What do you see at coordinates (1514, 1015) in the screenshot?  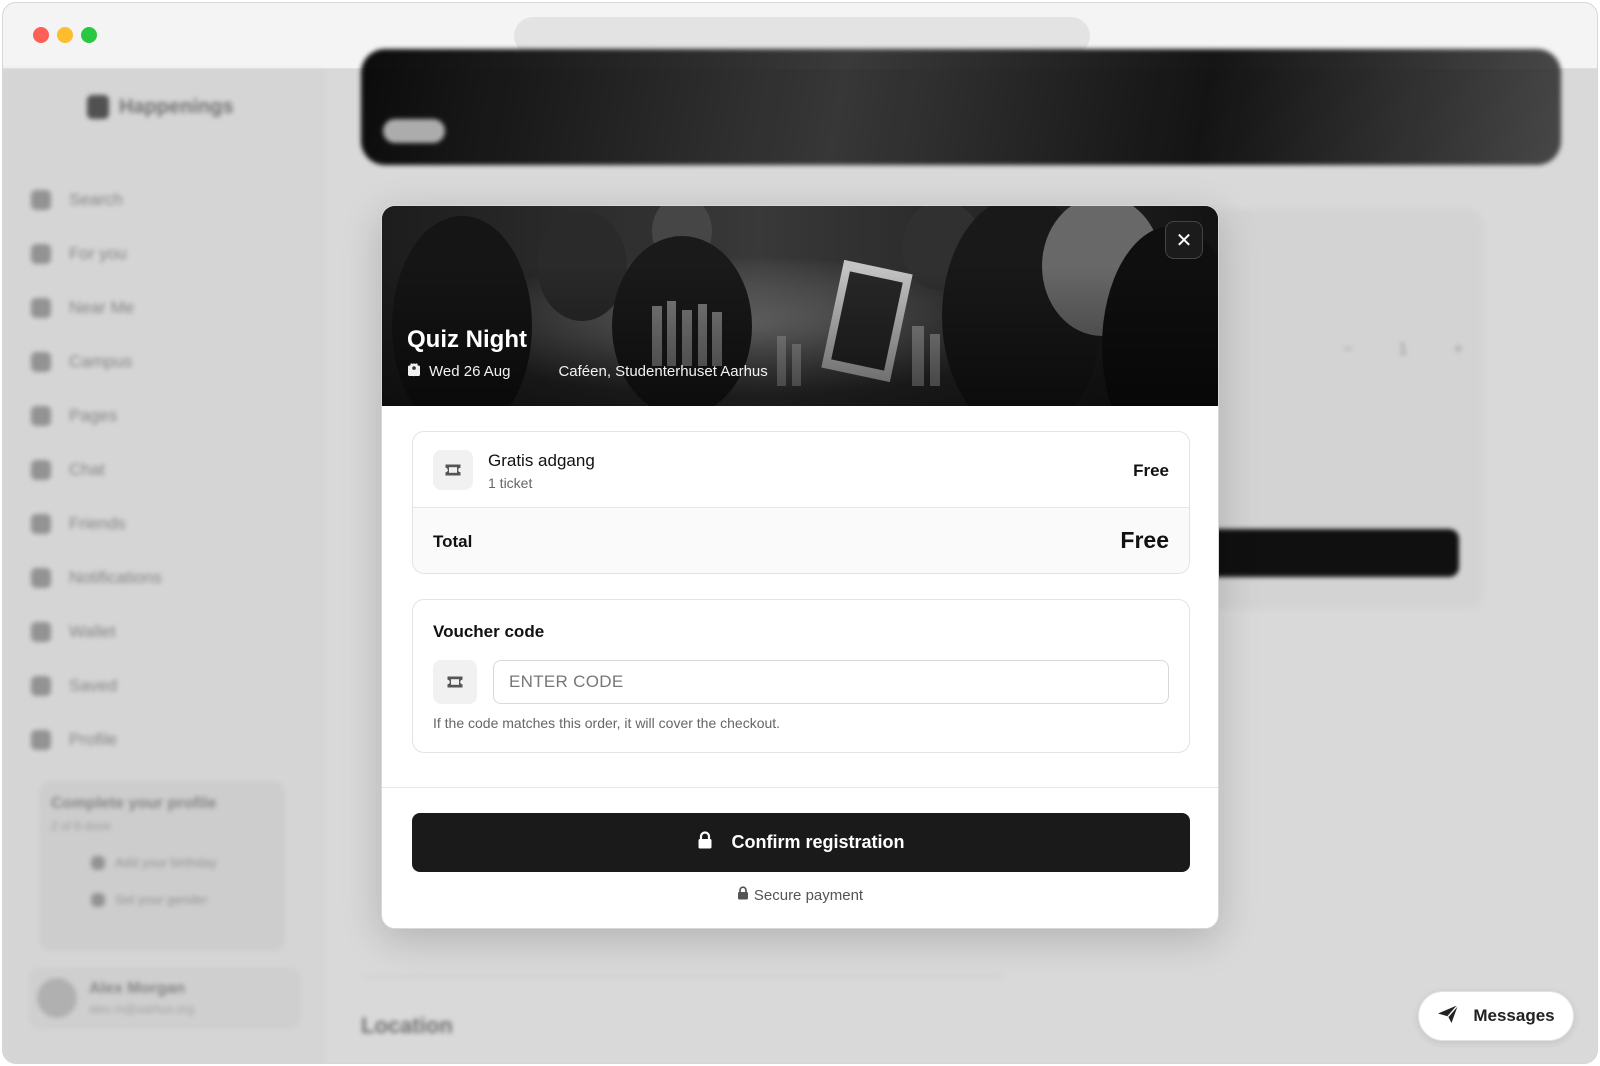 I see `messages-label: Messages` at bounding box center [1514, 1015].